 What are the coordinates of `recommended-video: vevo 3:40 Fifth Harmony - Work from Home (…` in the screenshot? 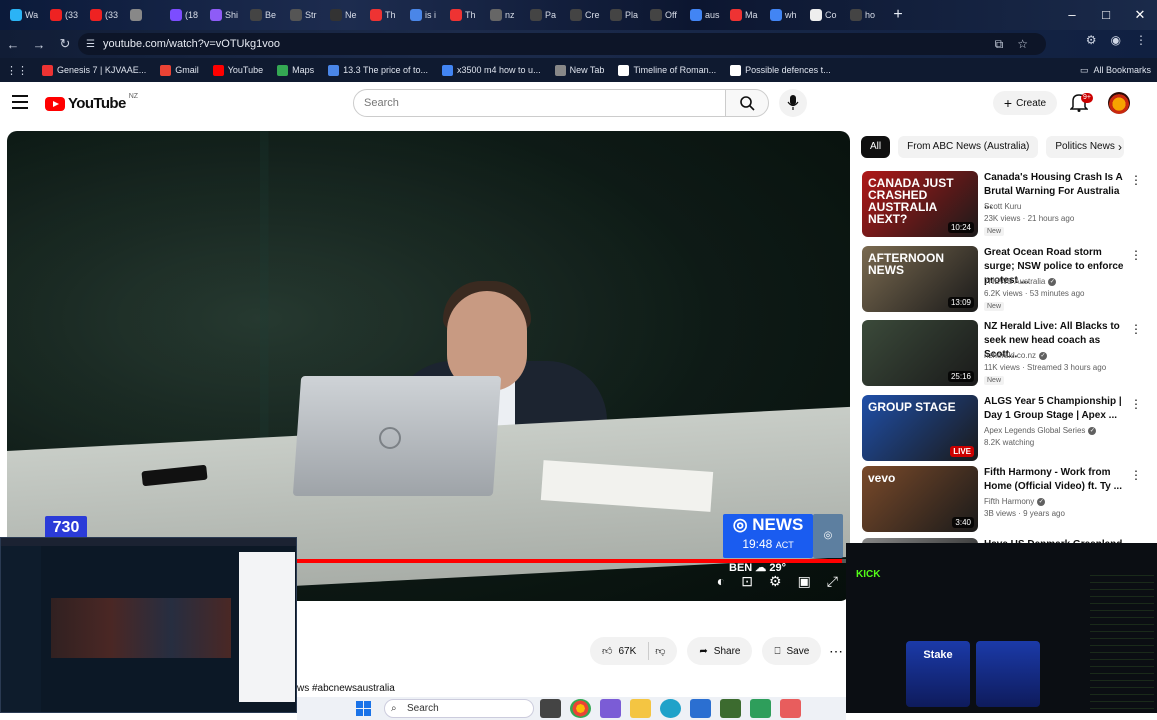 It's located at (1007, 500).